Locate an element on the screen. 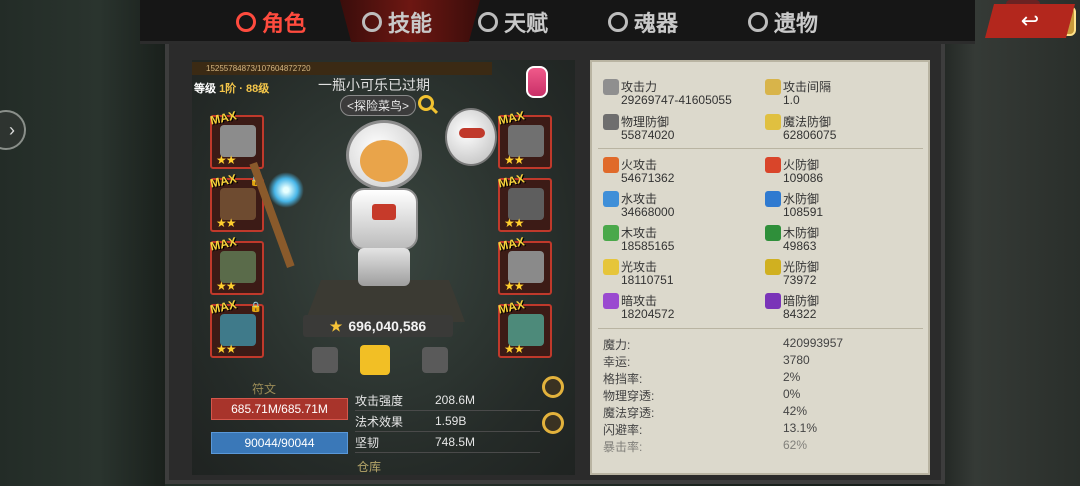  devil-face-icon is located at coordinates (246, 22).